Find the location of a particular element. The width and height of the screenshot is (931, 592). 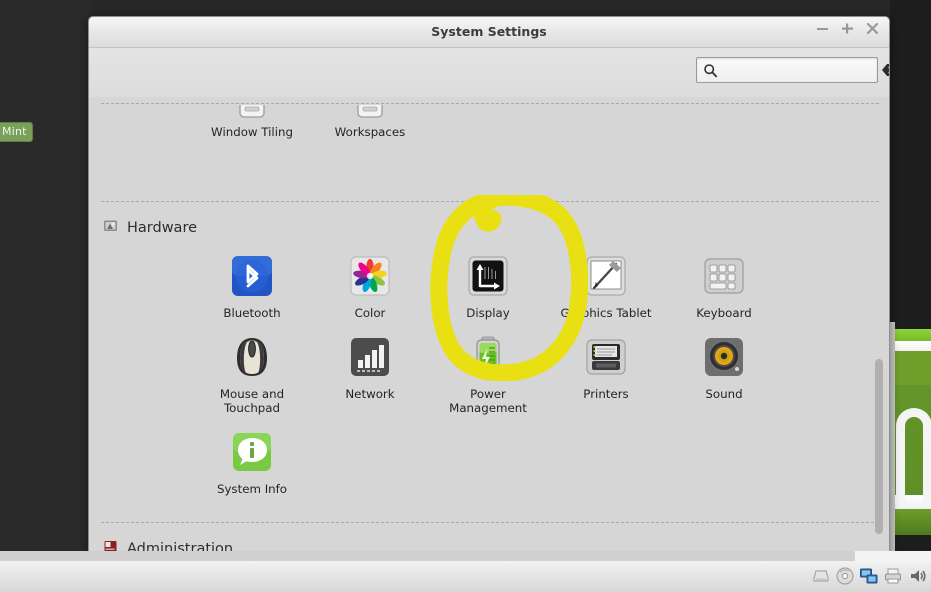

settings-item-display: Display is located at coordinates (488, 289).